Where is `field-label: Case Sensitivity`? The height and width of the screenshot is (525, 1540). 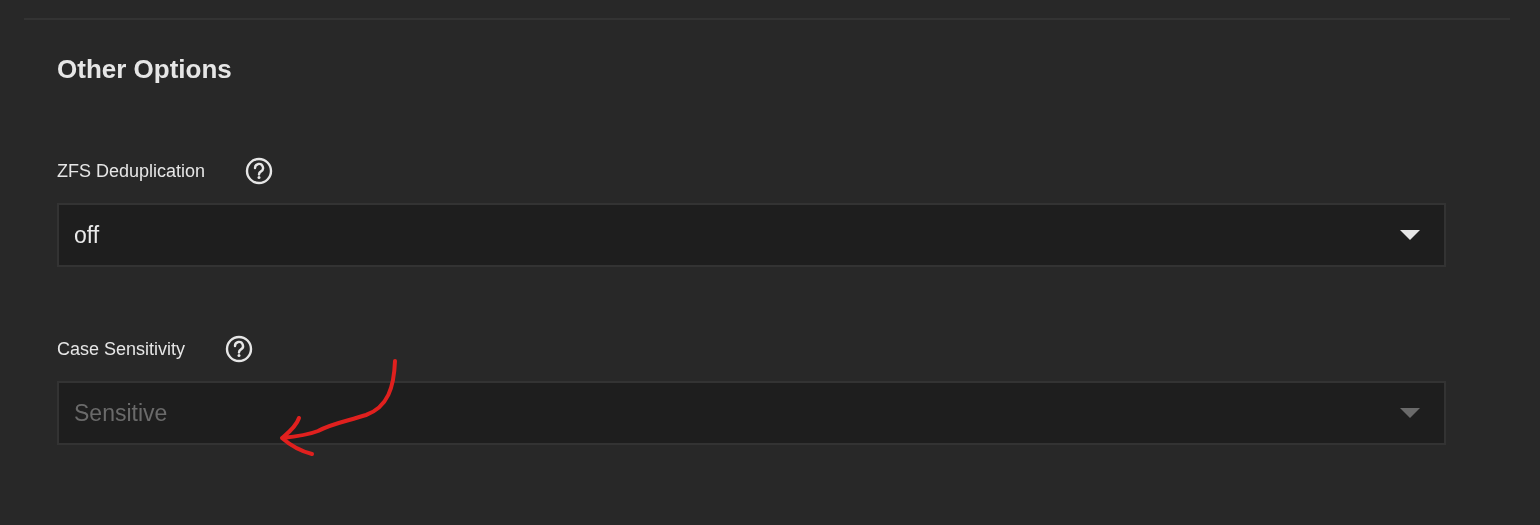 field-label: Case Sensitivity is located at coordinates (121, 349).